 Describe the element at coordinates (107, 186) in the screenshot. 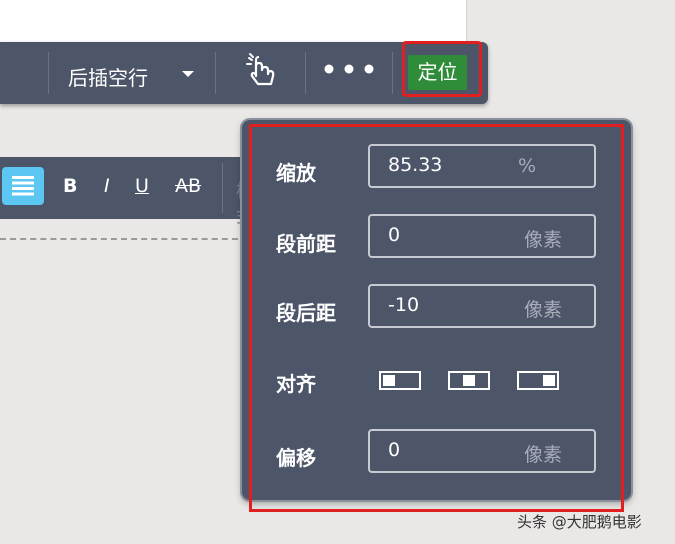

I see `italic-button: I` at that location.